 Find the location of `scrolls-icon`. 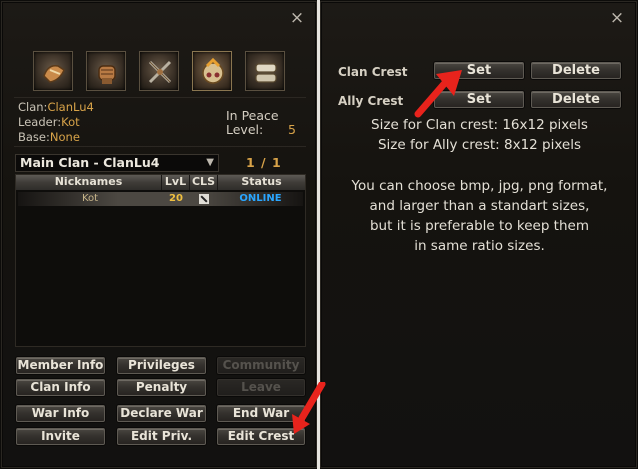

scrolls-icon is located at coordinates (265, 71).